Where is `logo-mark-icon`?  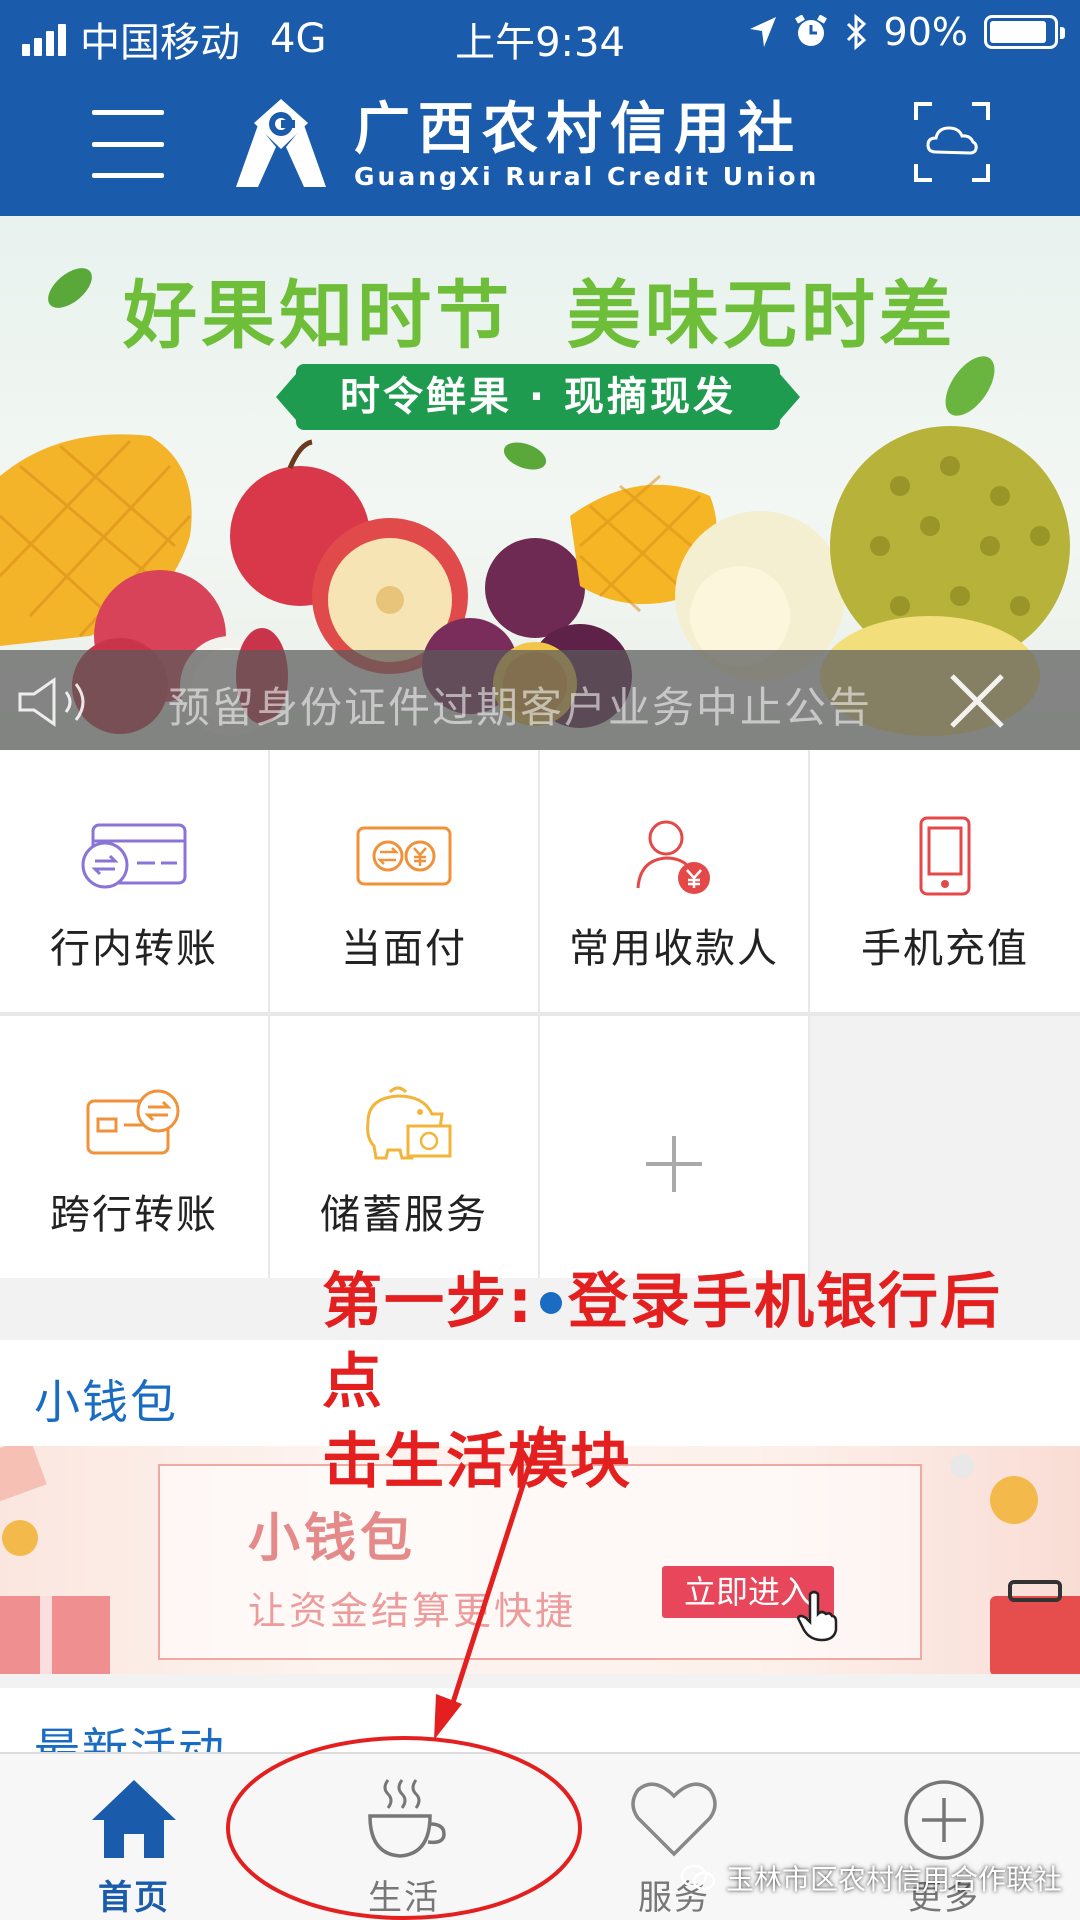
logo-mark-icon is located at coordinates (281, 143).